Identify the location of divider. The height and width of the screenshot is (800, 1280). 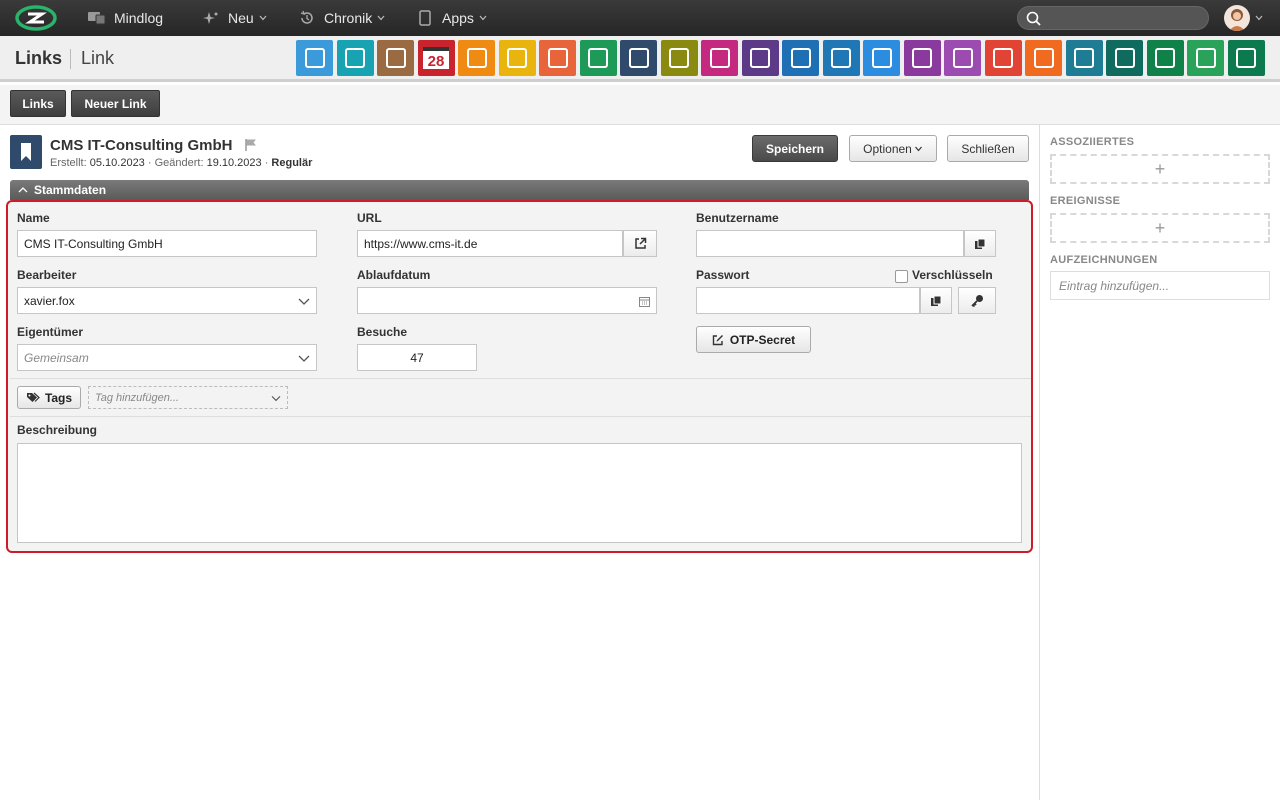
(520, 378).